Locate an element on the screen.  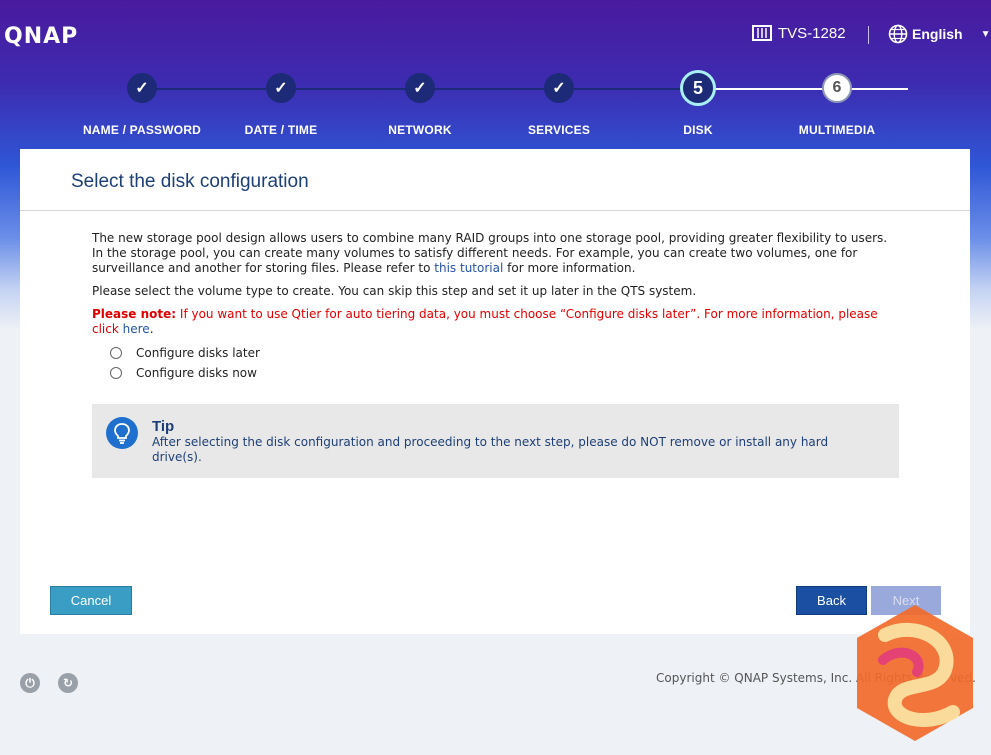
step-label: DATE / TIME is located at coordinates (281, 130).